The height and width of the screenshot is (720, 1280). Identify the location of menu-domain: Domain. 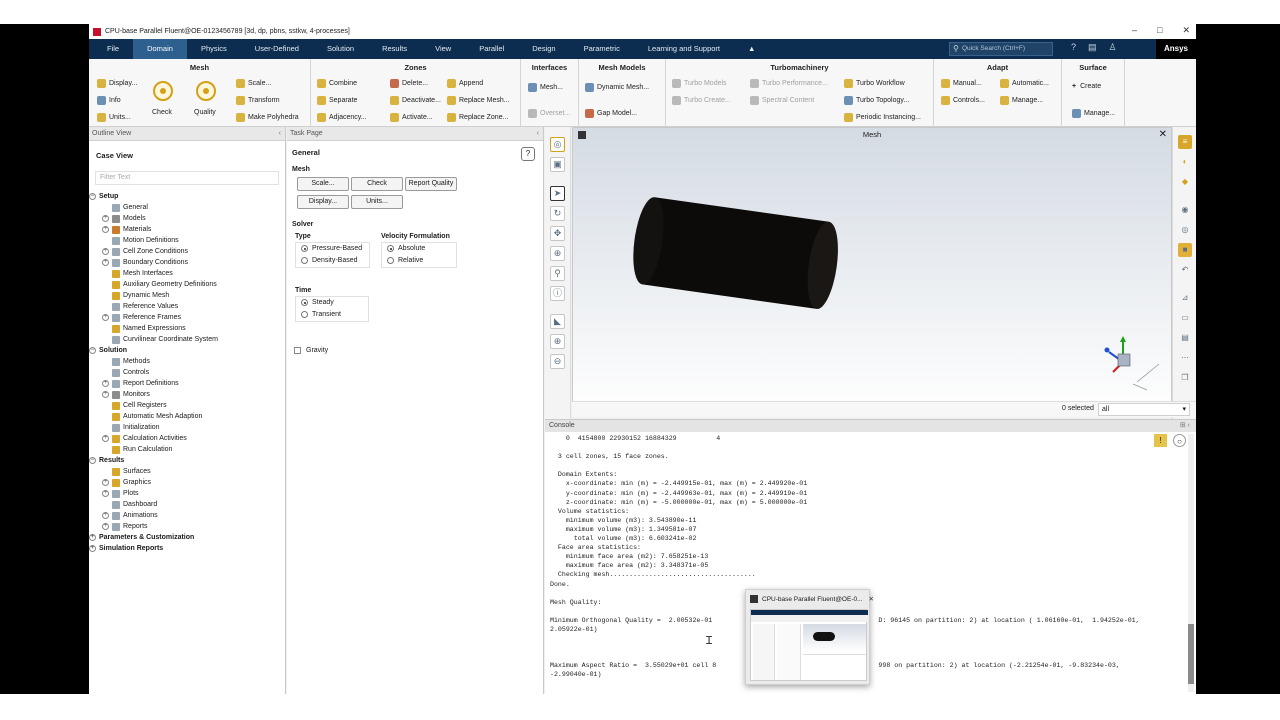
(160, 49).